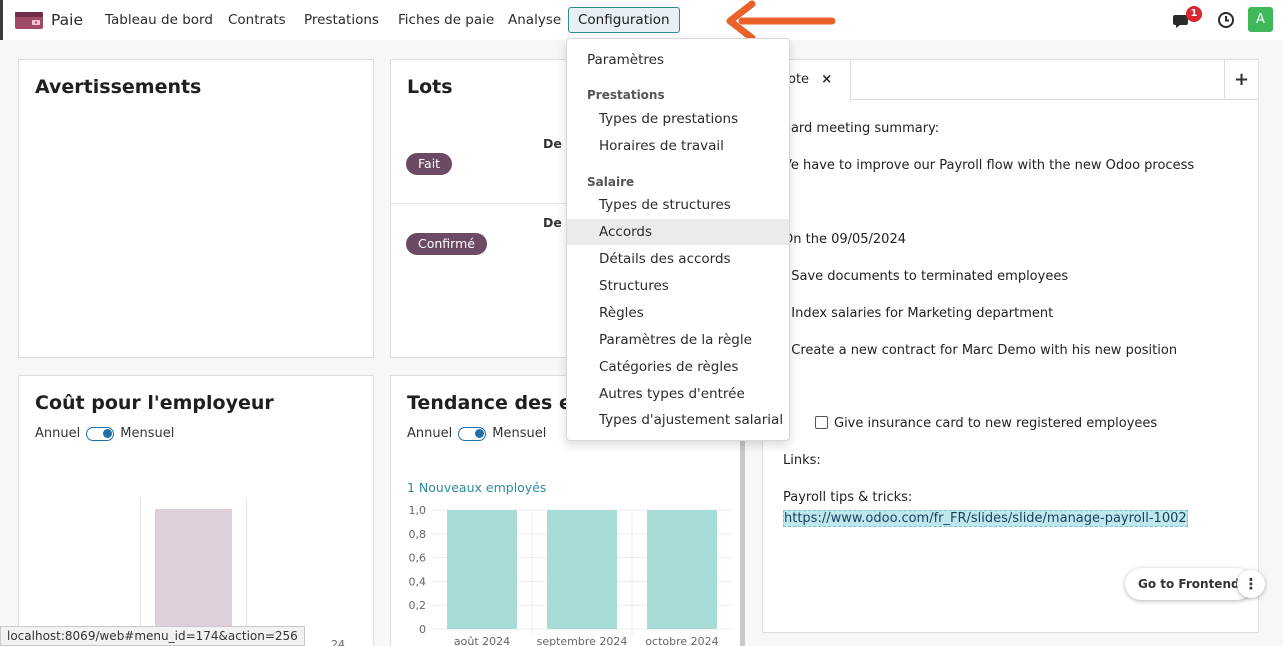  What do you see at coordinates (499, 403) in the screenshot?
I see `employee-trend-title: Tendance des em` at bounding box center [499, 403].